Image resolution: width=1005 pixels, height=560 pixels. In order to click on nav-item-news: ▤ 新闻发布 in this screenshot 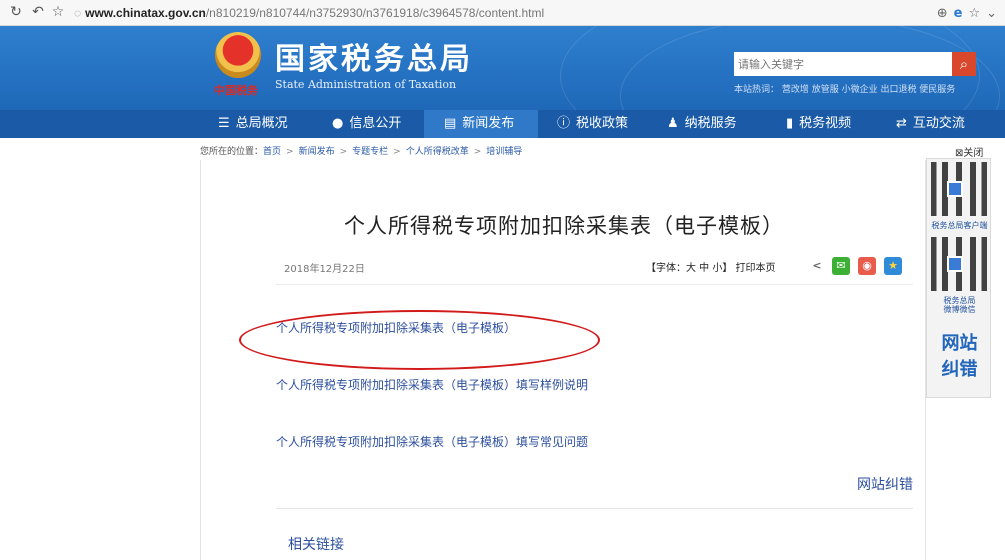, I will do `click(481, 124)`.